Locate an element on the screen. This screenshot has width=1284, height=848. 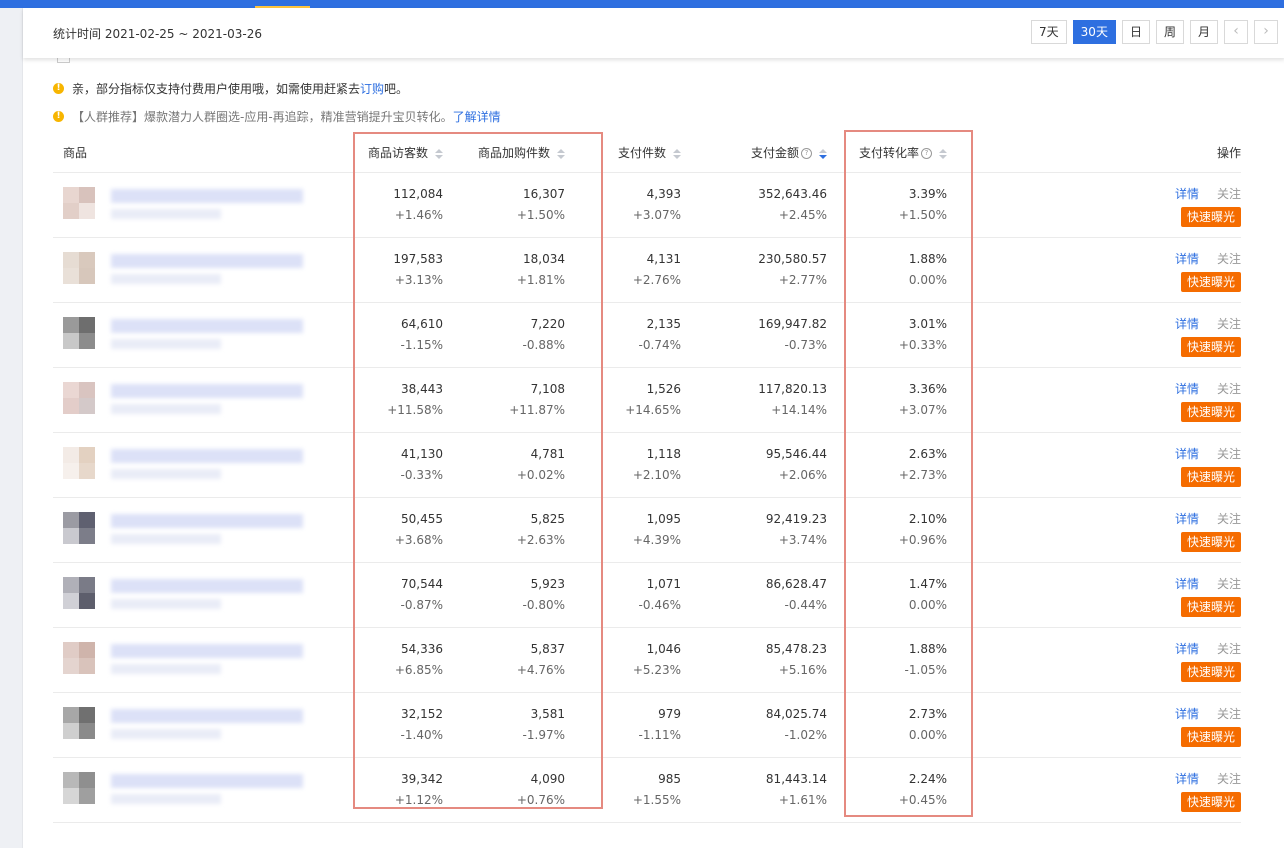
period-30d-button: 30天 is located at coordinates (1094, 32).